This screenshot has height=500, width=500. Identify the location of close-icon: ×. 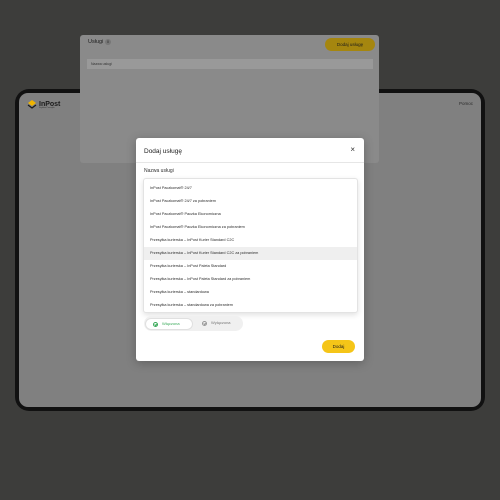
(352, 150).